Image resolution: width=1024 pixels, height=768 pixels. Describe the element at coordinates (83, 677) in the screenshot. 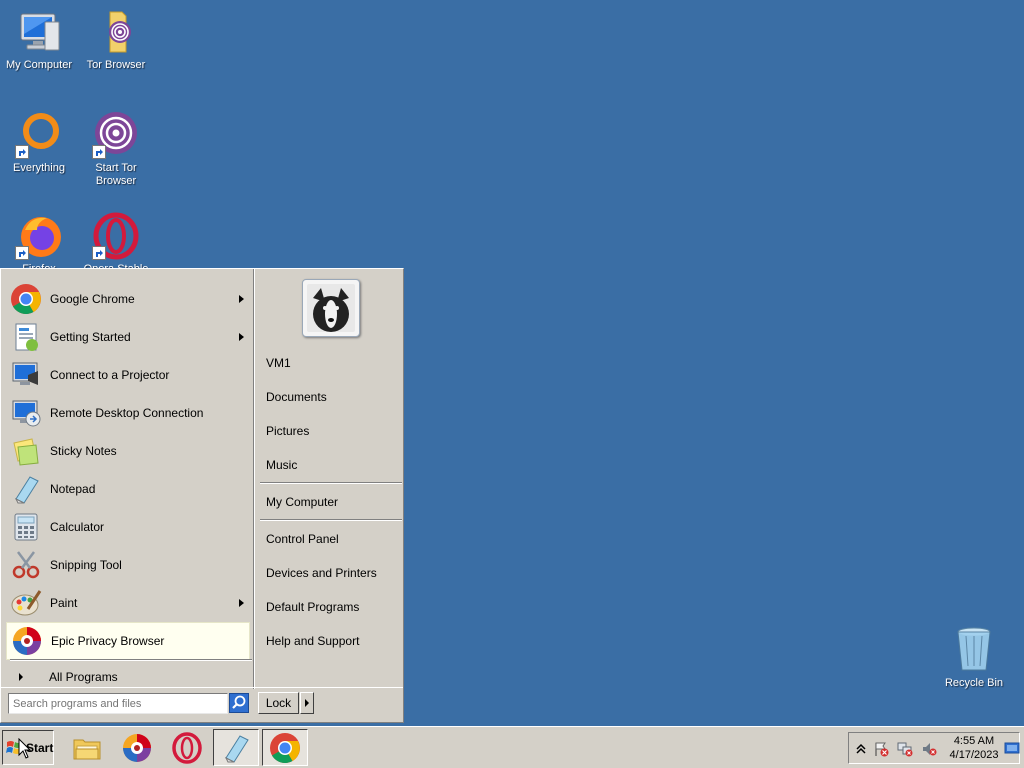

I see `all-programs-label: All Programs` at that location.